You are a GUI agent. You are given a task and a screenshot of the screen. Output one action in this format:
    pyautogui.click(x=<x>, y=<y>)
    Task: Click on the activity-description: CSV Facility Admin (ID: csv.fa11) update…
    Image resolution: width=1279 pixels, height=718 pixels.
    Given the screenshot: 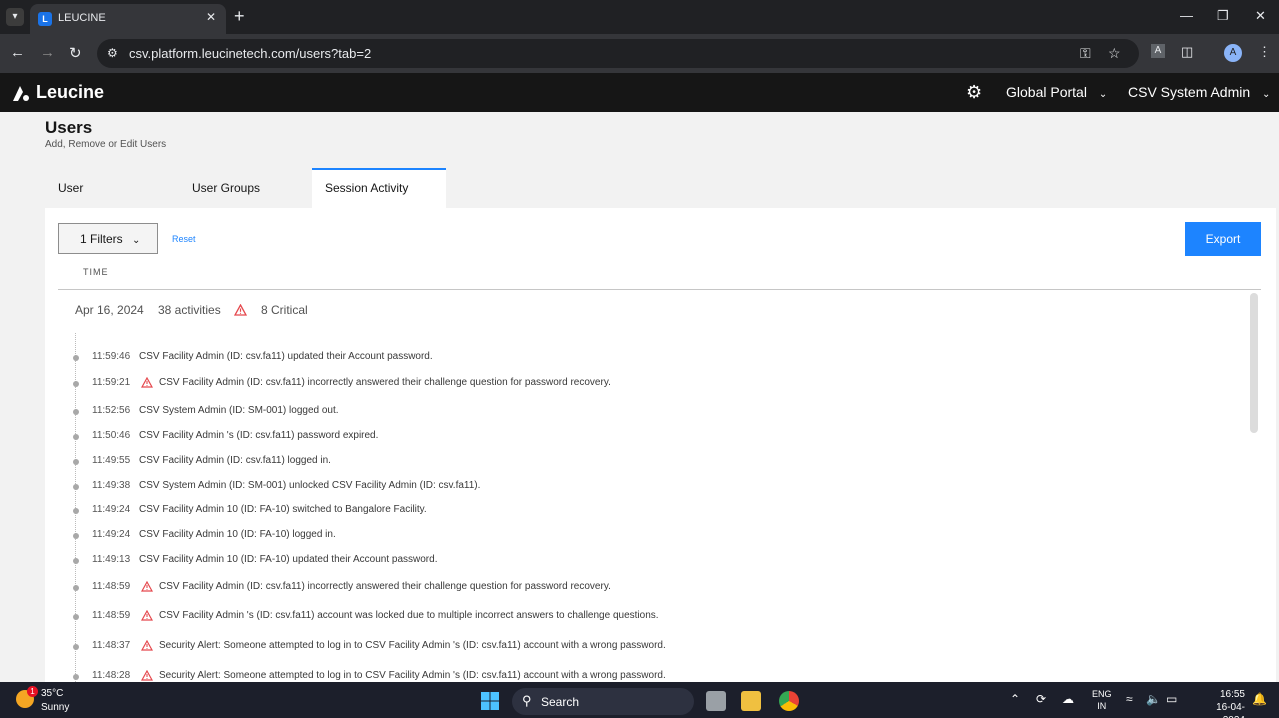 What is the action you would take?
    pyautogui.click(x=286, y=356)
    